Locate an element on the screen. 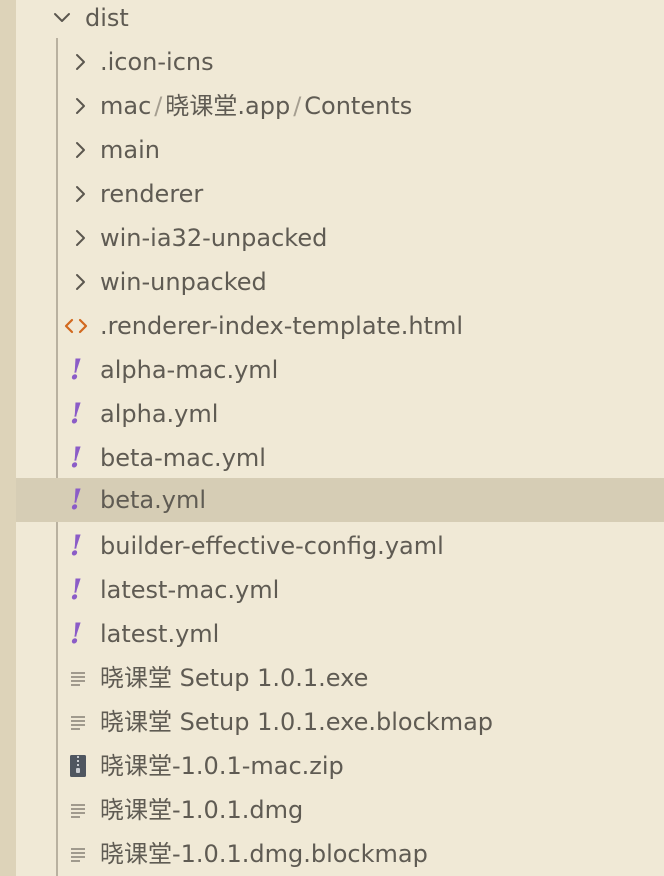  file-label: builder-effective-config.yaml is located at coordinates (272, 546).